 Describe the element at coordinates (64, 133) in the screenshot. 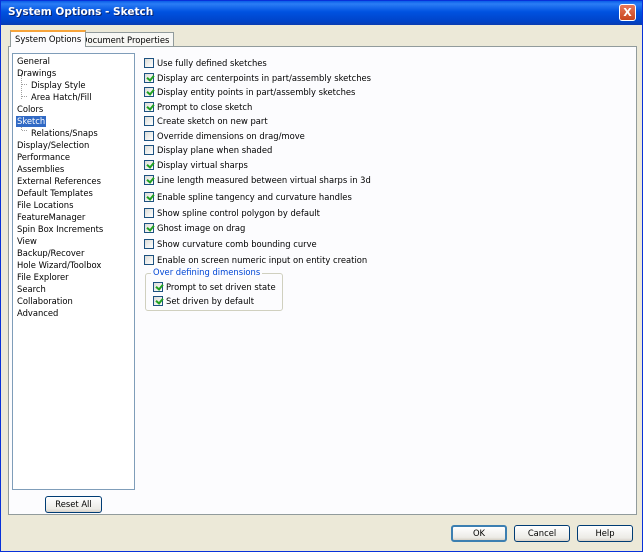

I see `tree-item-relations-snaps: Relations/Snaps` at that location.